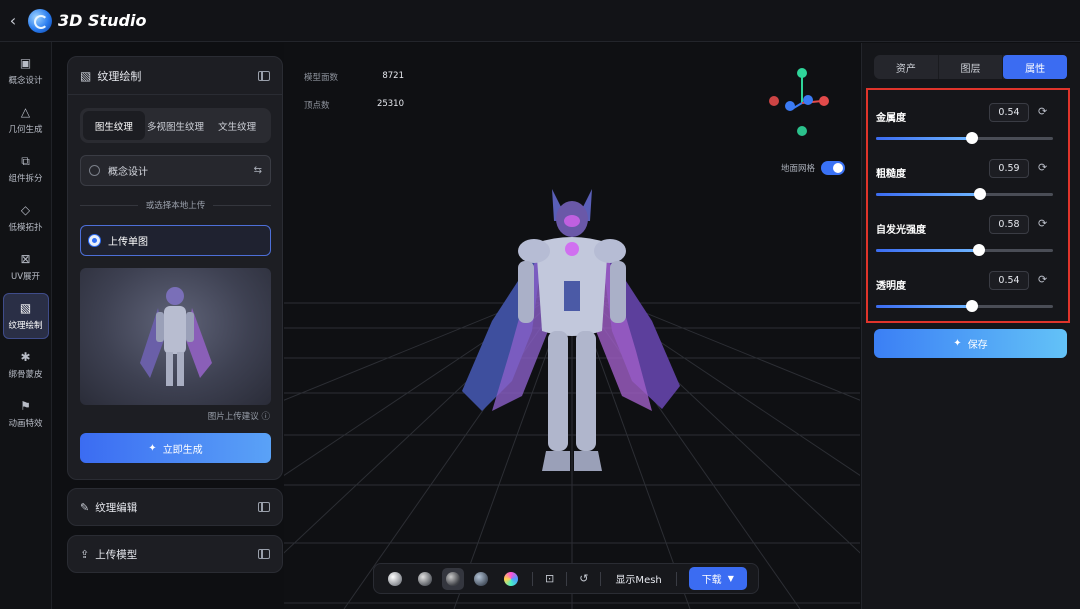 The height and width of the screenshot is (609, 1080). Describe the element at coordinates (1035, 67) in the screenshot. I see `tab-properties: 属性` at that location.